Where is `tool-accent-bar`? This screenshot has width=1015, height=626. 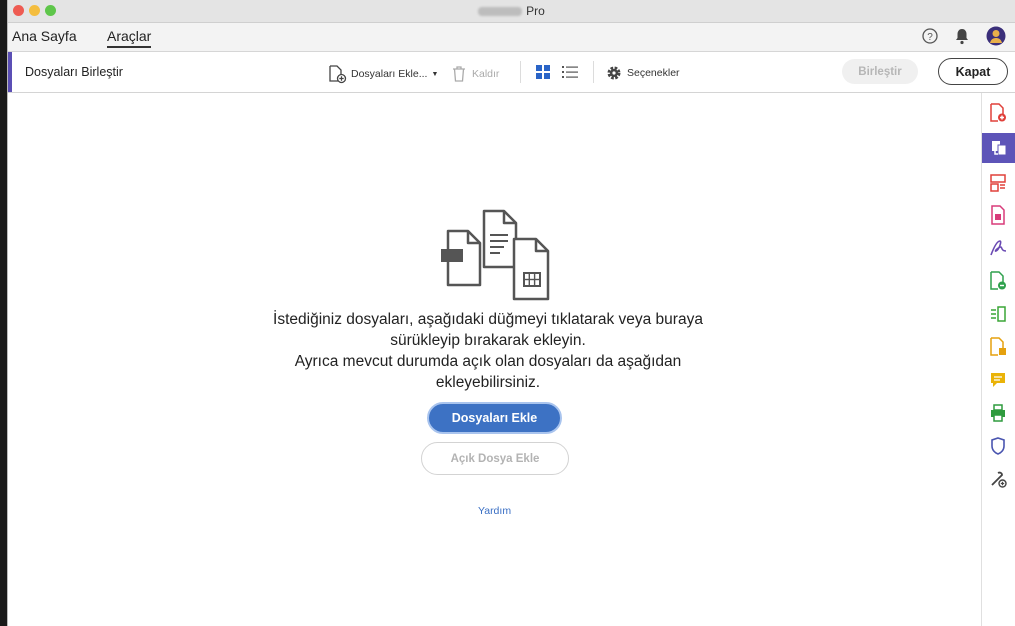
tool-accent-bar is located at coordinates (10, 72).